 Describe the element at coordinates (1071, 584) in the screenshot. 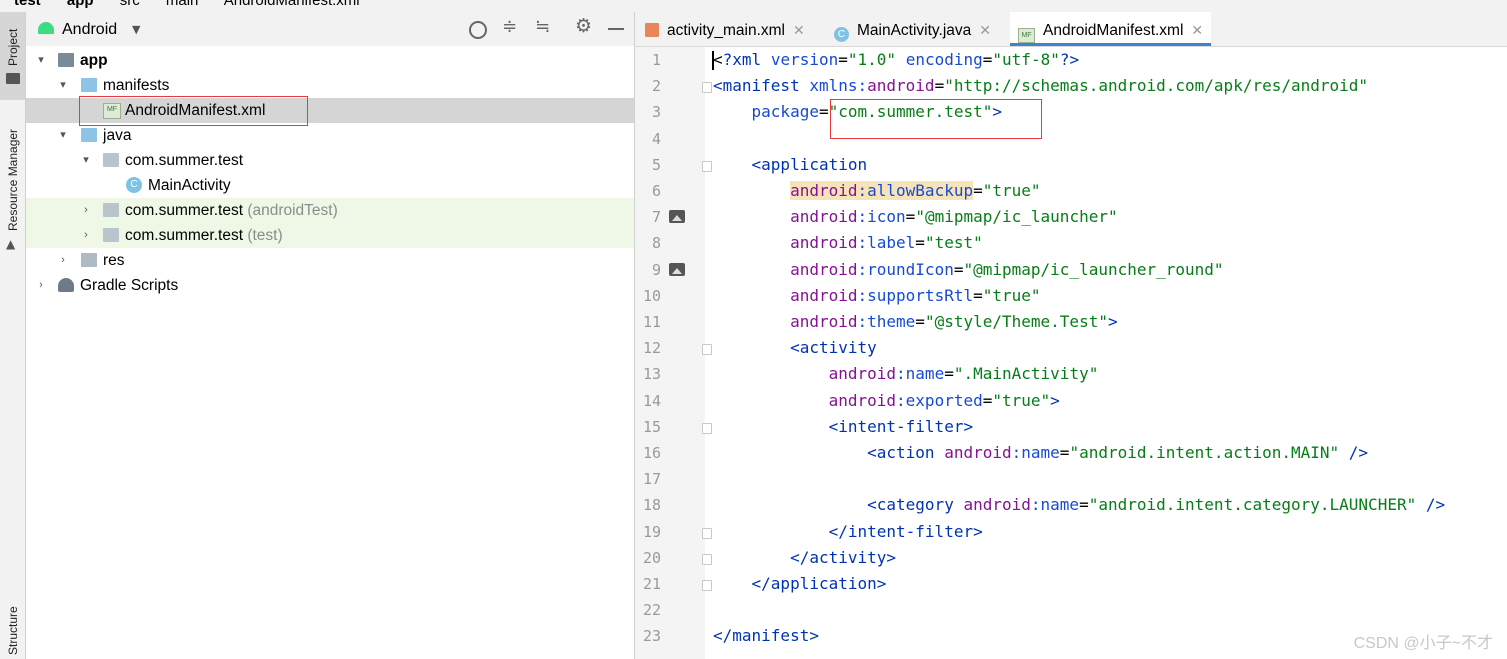

I see `code-line: 21 </application>` at that location.